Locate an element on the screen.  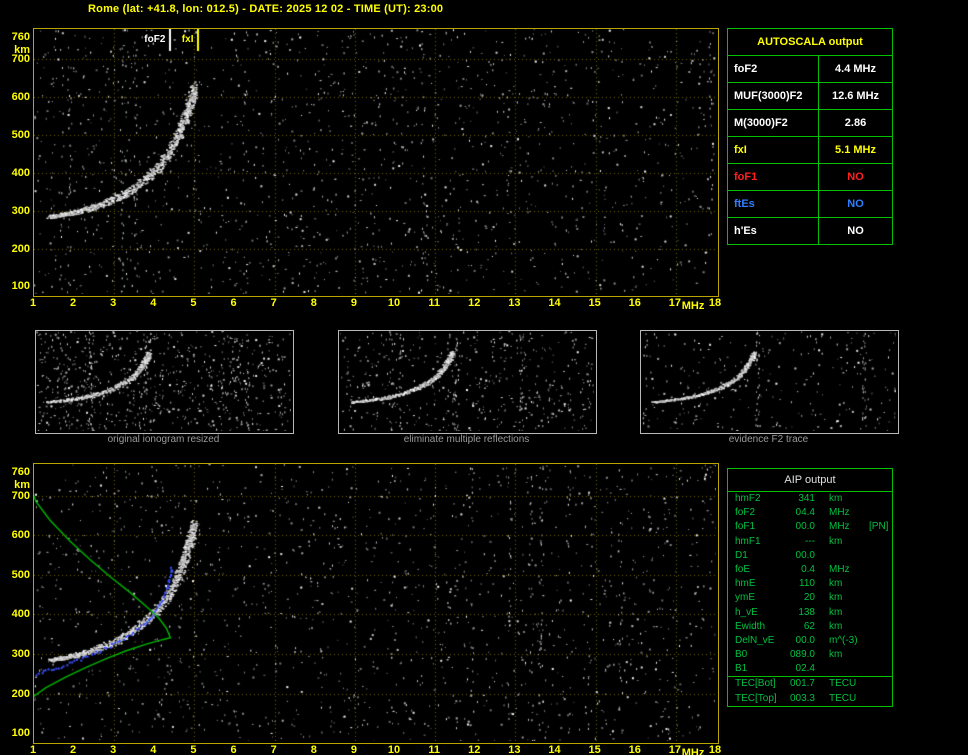
autoscala-row: fxI 5.1 MHz is located at coordinates (810, 150).